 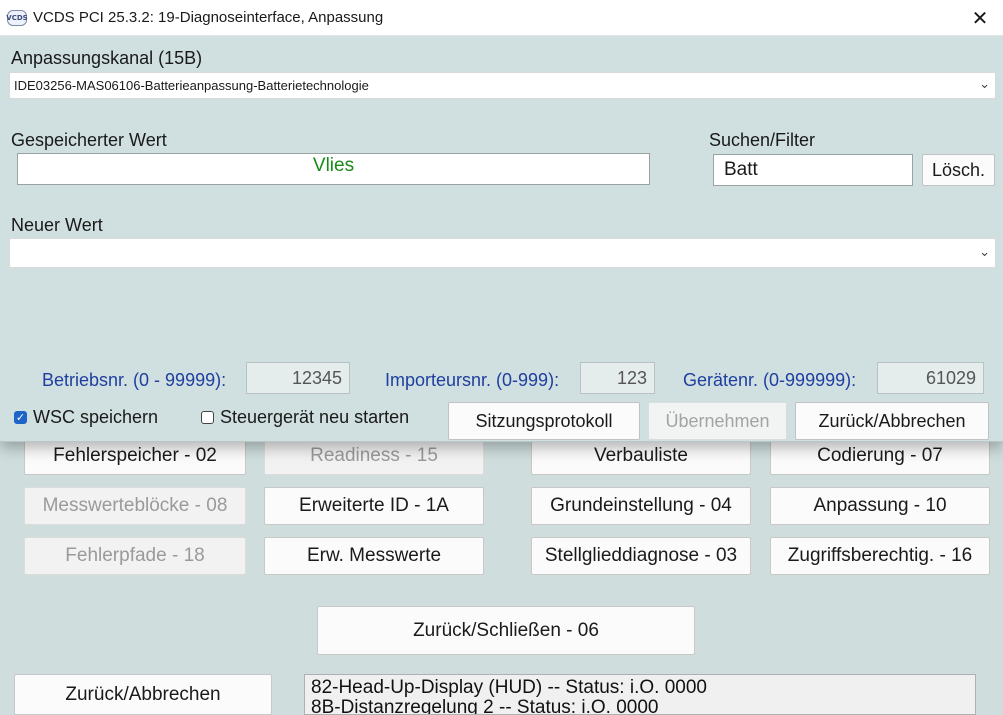 What do you see at coordinates (135, 456) in the screenshot?
I see `fault-memory-button: Fehlerspeicher - 02` at bounding box center [135, 456].